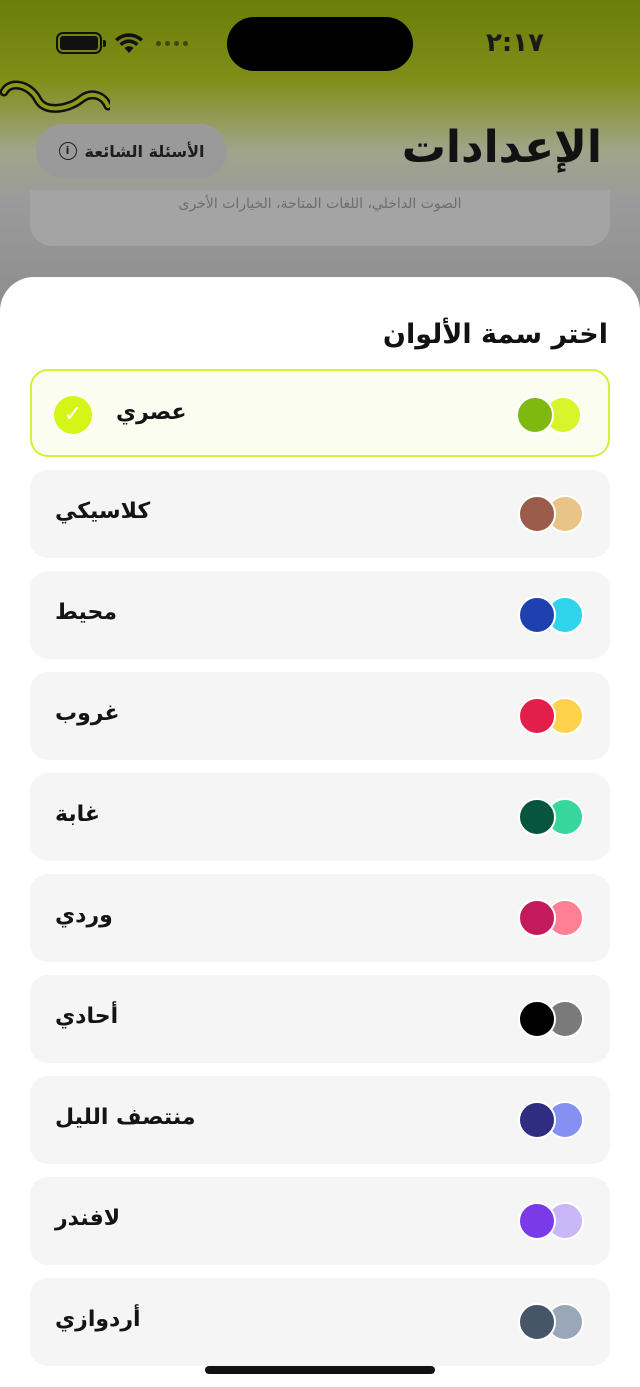 The image size is (640, 1387). What do you see at coordinates (320, 1019) in the screenshot?
I see `theme-option: أحادي` at bounding box center [320, 1019].